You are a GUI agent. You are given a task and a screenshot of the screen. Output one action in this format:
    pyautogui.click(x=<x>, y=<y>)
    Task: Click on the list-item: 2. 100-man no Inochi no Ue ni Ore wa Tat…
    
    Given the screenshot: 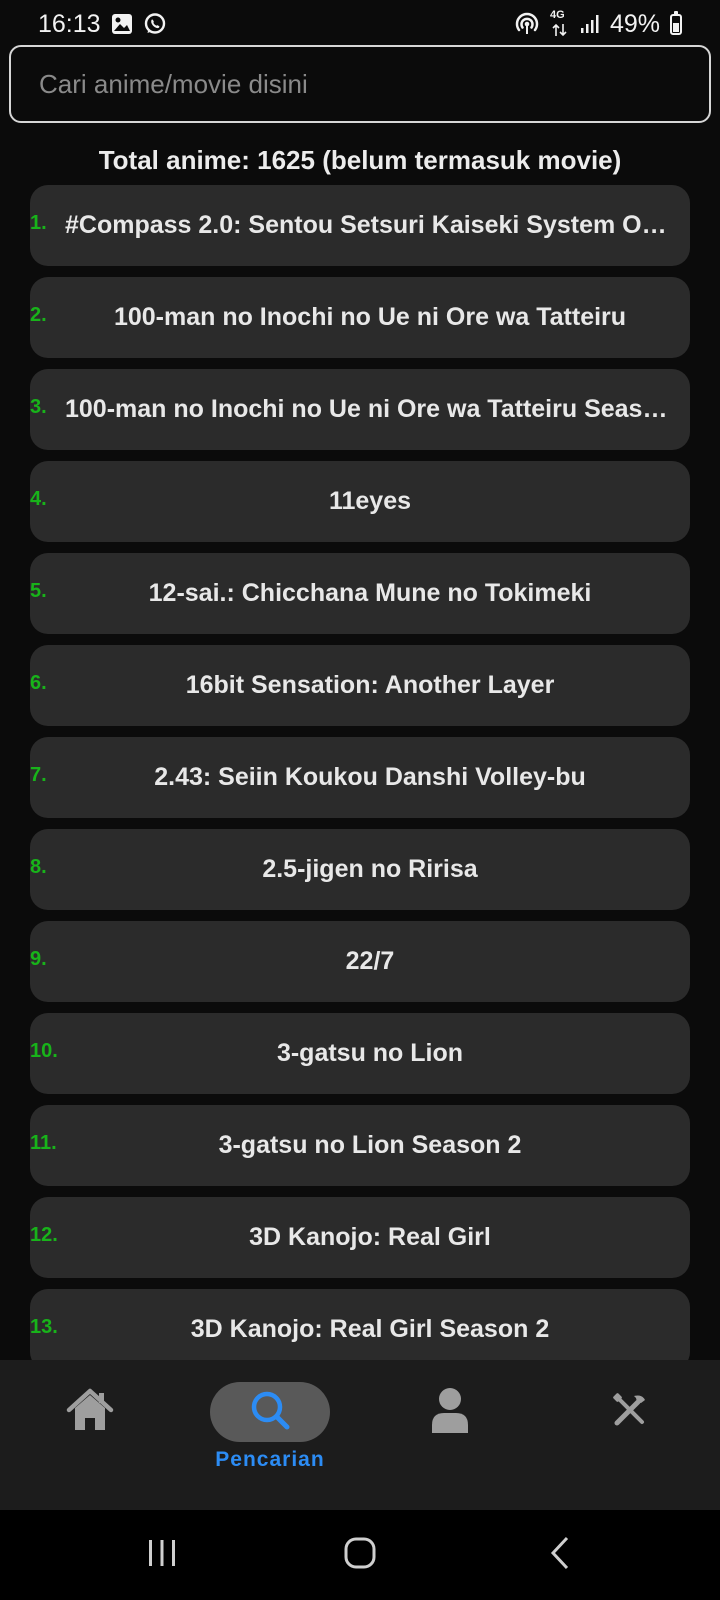 What is the action you would take?
    pyautogui.click(x=360, y=317)
    